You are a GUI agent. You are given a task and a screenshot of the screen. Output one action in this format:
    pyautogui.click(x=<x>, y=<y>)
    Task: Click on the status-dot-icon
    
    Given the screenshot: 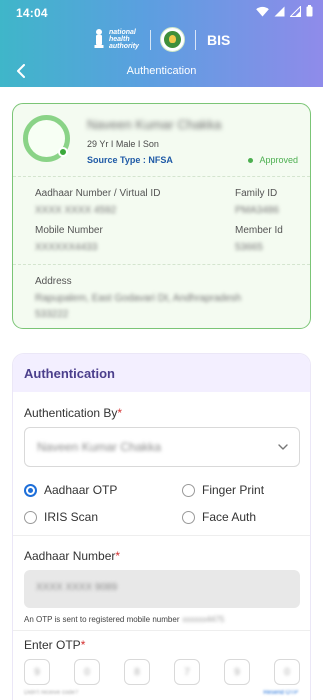 What is the action you would take?
    pyautogui.click(x=251, y=160)
    